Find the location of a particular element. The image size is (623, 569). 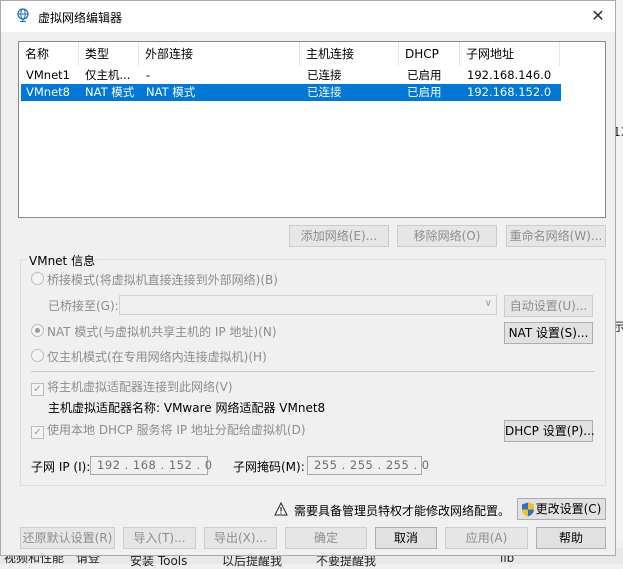

list-header: 名称 类型 外部连接 主机连接 DHCP 子网地址 is located at coordinates (312, 54).